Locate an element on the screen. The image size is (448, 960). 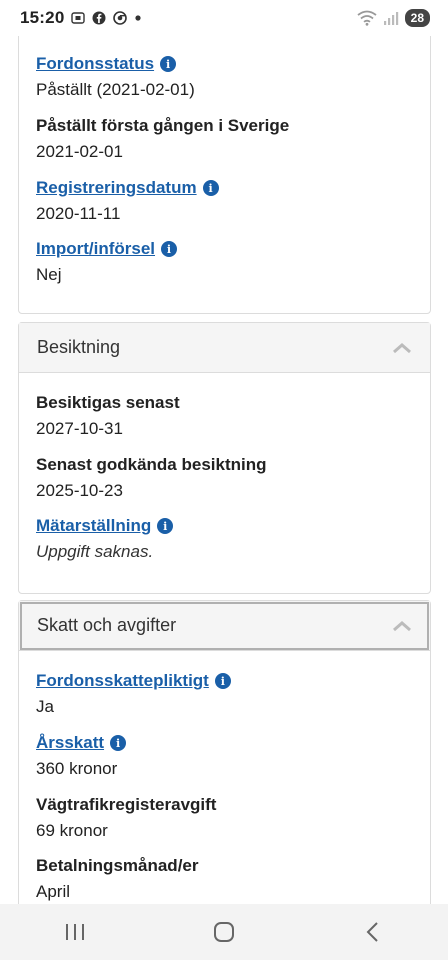
back-icon is located at coordinates (372, 932).